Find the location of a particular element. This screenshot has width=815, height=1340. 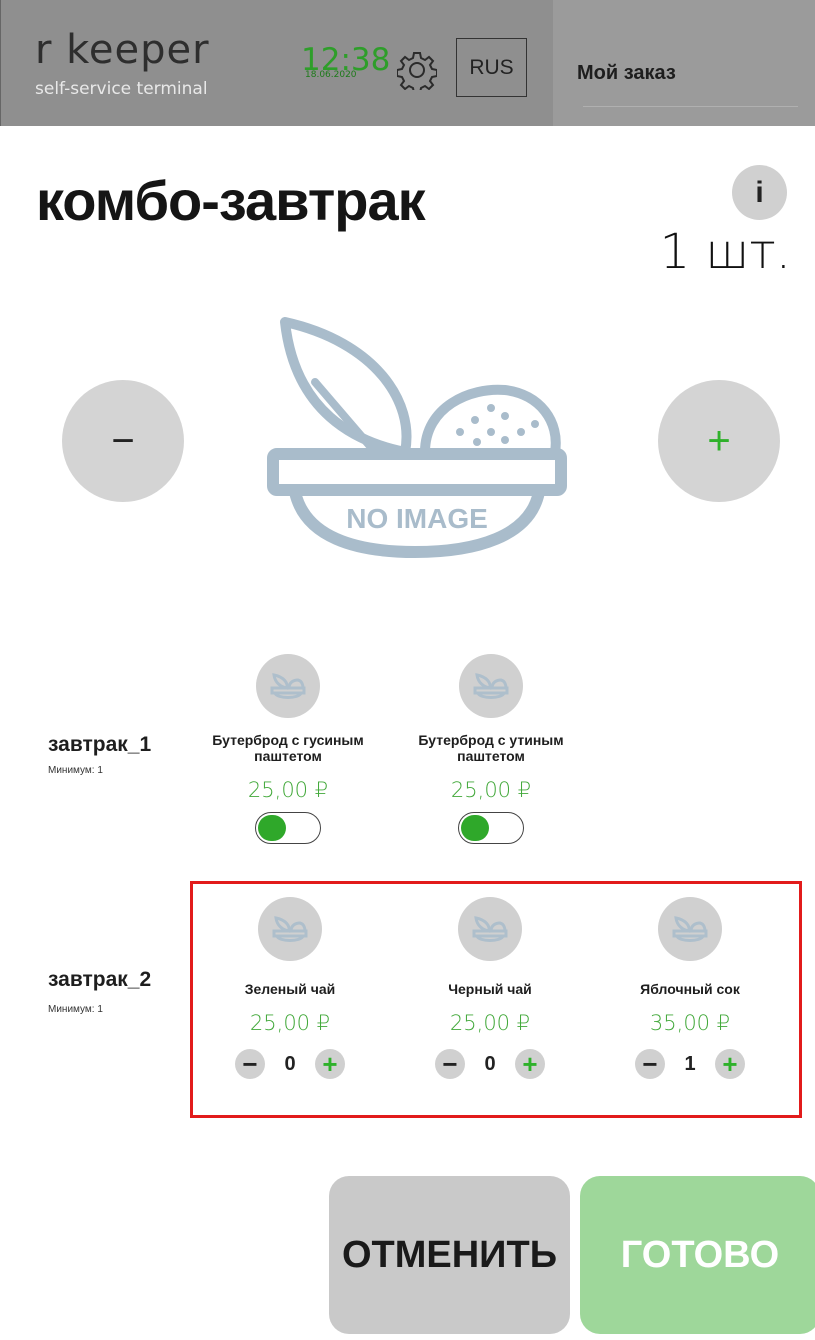

clock: 12:38 18.06.2020 is located at coordinates (345, 62).